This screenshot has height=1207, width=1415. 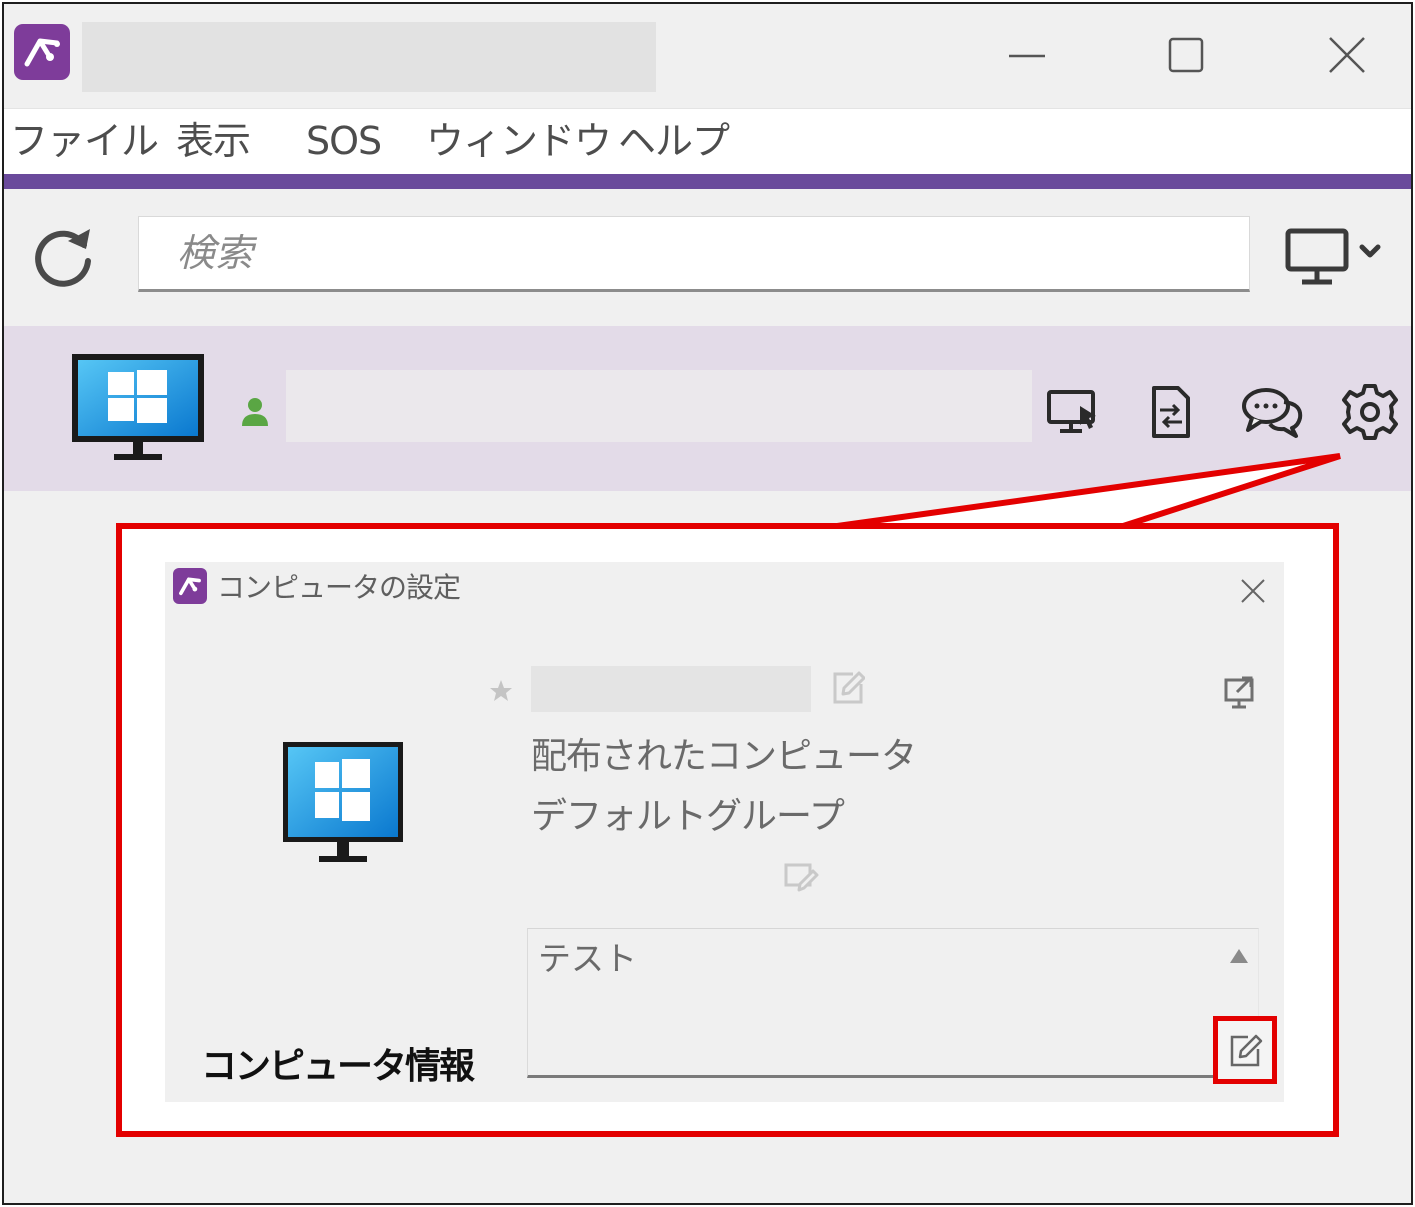 What do you see at coordinates (501, 693) in the screenshot?
I see `favorite-star-icon` at bounding box center [501, 693].